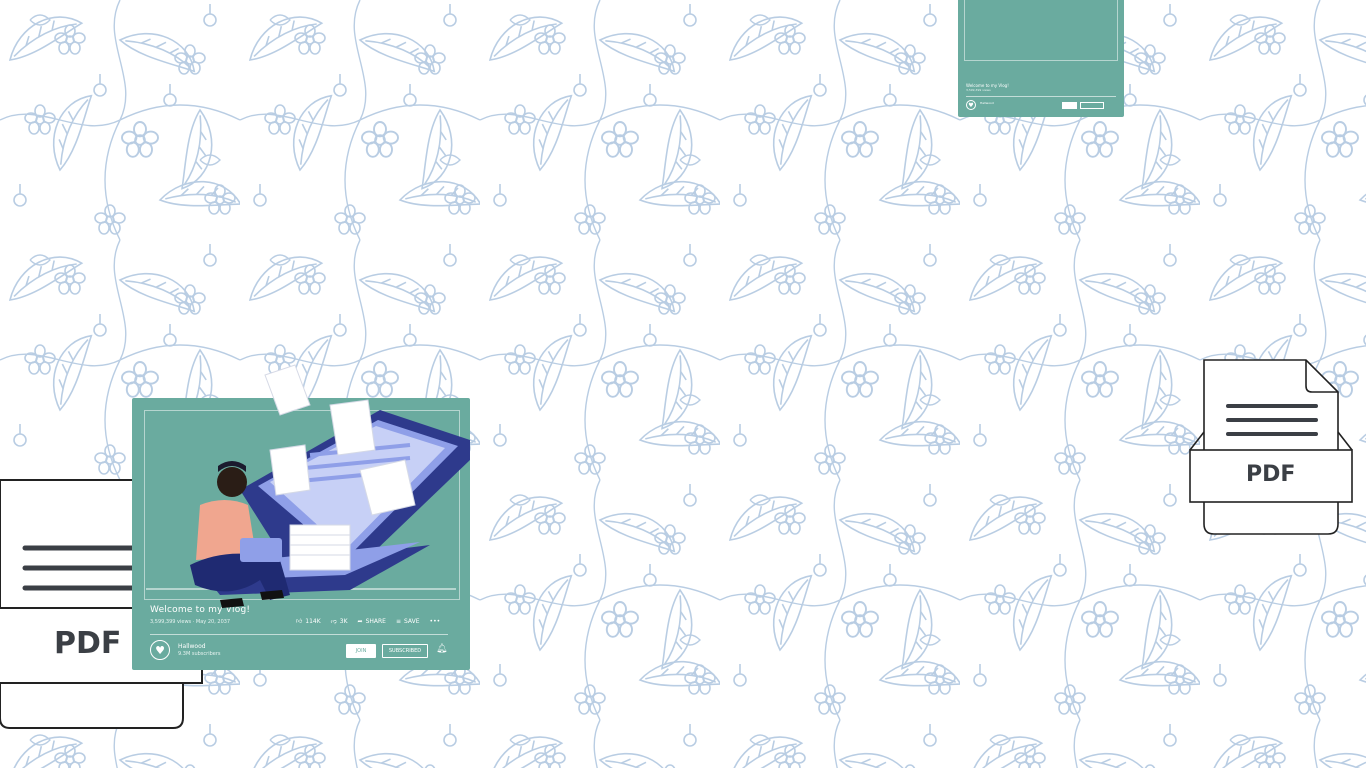 The image size is (1366, 768). I want to click on mini-subscribe-button, so click(1092, 105).